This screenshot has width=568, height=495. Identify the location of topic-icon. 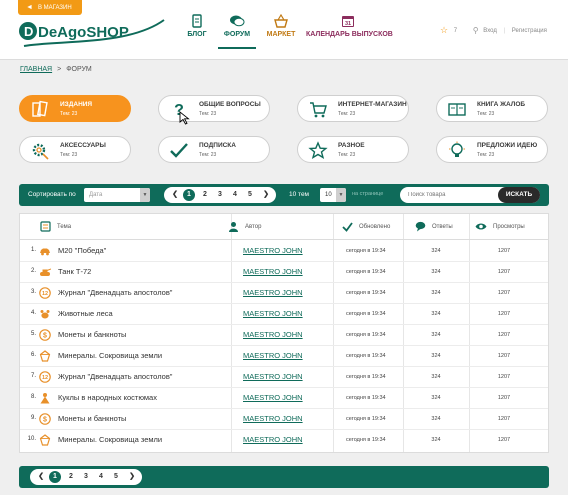
(45, 226).